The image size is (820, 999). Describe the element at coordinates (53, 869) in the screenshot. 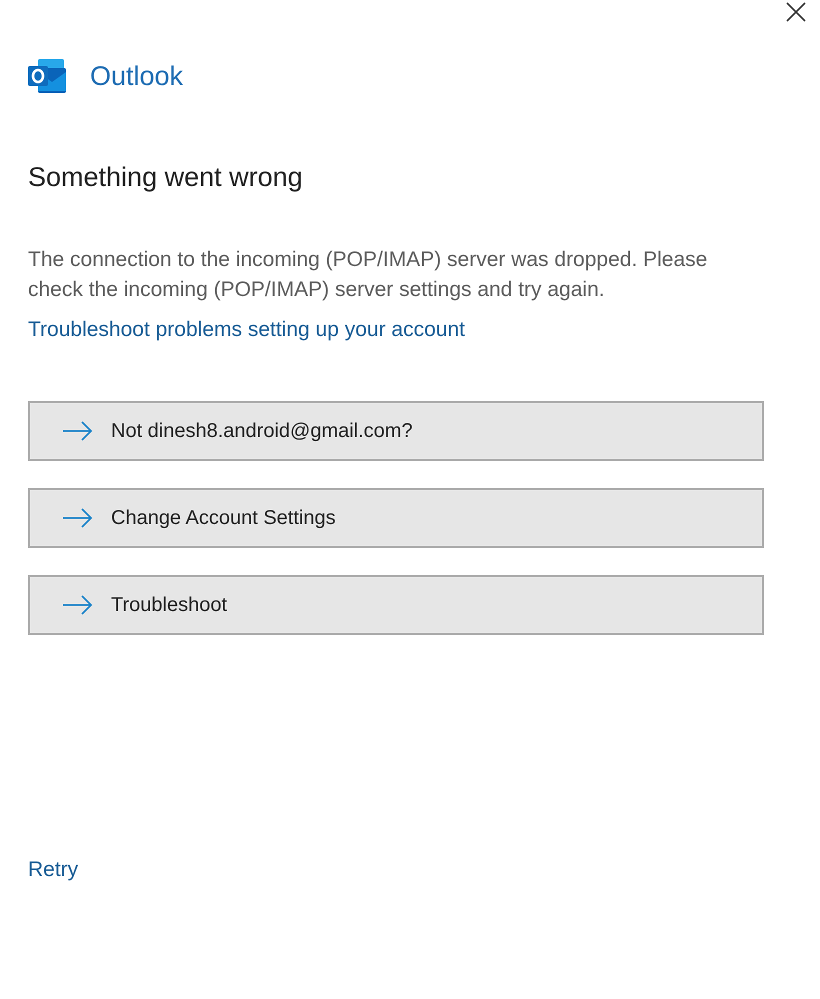

I see `retry-link: Retry` at that location.